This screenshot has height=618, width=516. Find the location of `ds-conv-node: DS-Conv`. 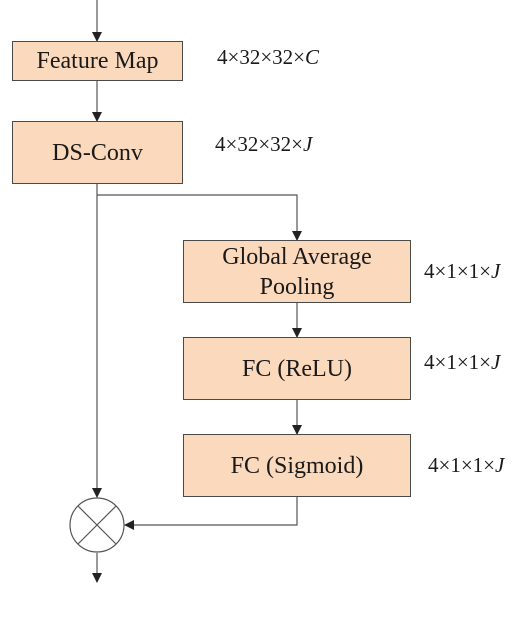

ds-conv-node: DS-Conv is located at coordinates (97, 152).